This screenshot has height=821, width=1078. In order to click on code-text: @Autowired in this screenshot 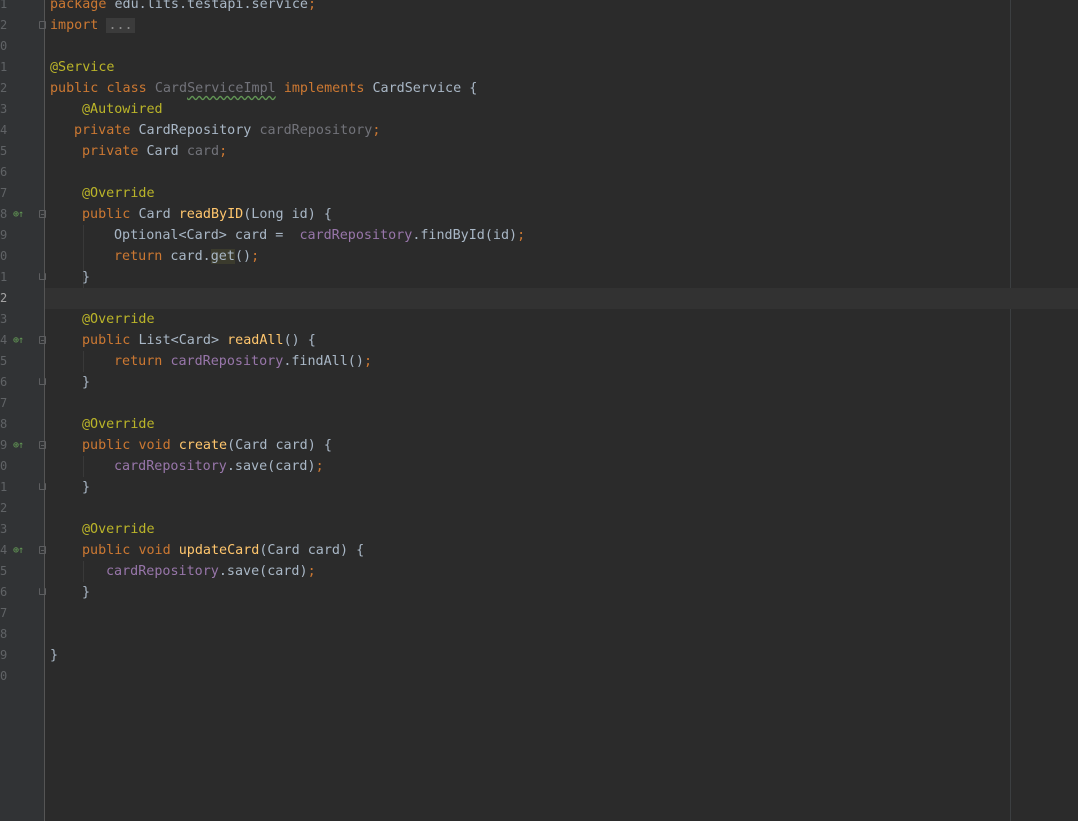, I will do `click(122, 109)`.